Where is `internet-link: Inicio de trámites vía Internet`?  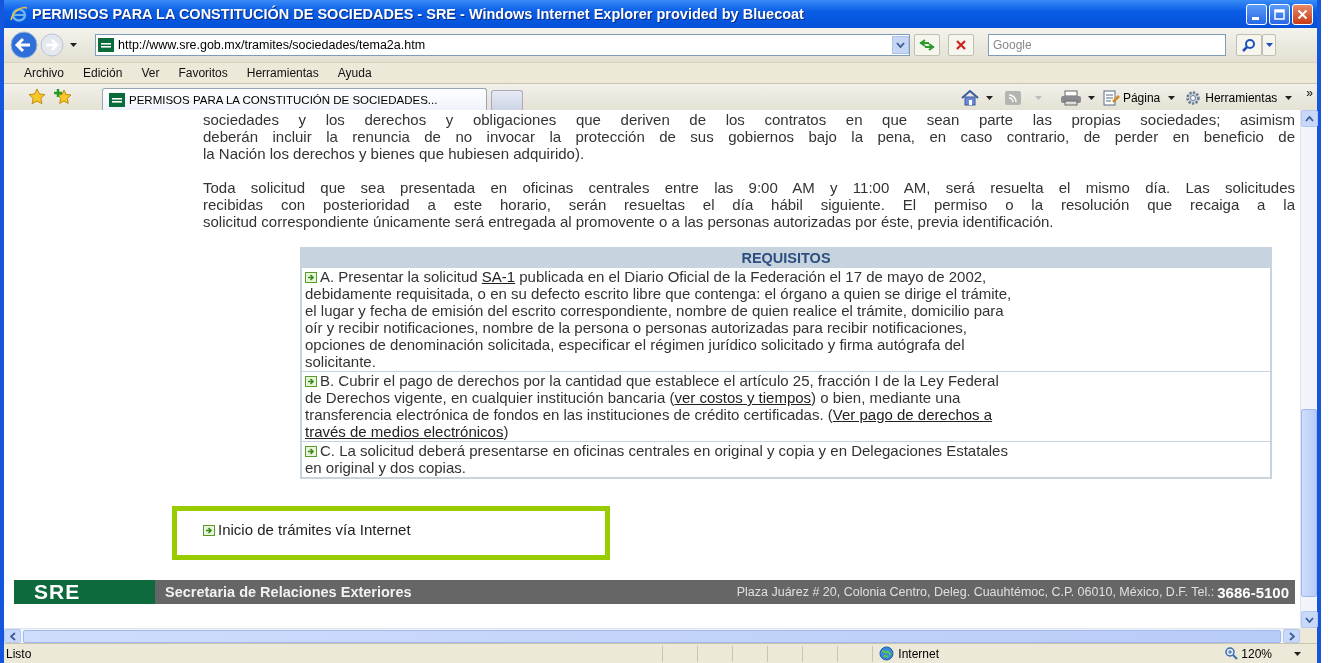 internet-link: Inicio de trámites vía Internet is located at coordinates (314, 529).